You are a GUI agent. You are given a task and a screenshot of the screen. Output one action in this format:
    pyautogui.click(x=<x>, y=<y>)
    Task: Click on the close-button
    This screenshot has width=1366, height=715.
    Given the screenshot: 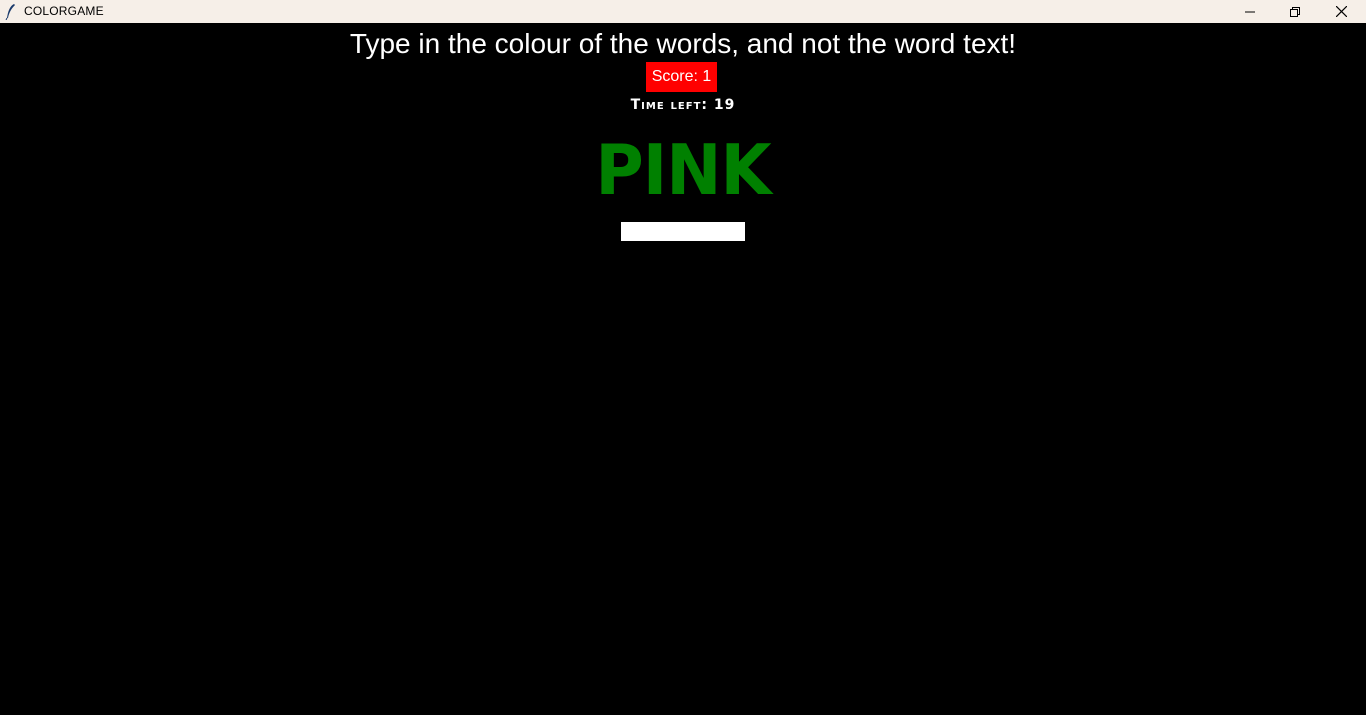 What is the action you would take?
    pyautogui.click(x=1341, y=11)
    